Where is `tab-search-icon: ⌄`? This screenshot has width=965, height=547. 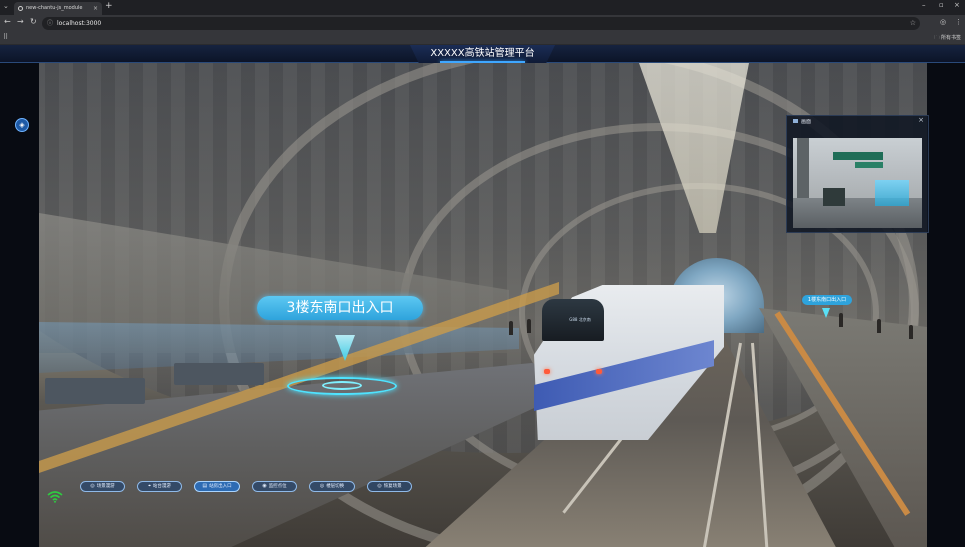
tab-search-icon: ⌄ is located at coordinates (6, 6).